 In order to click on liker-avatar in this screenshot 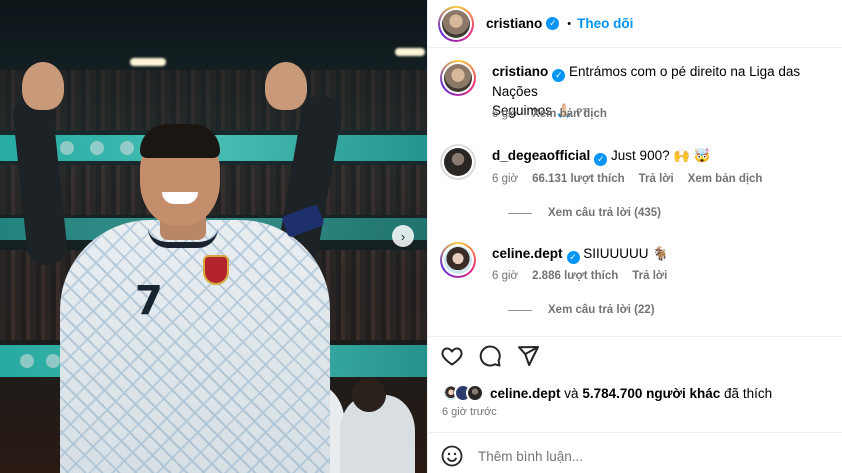, I will do `click(475, 393)`.